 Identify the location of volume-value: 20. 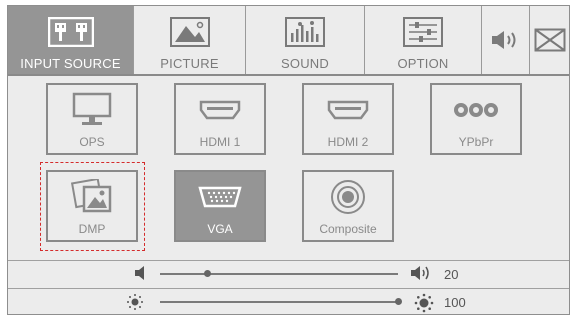
(451, 274).